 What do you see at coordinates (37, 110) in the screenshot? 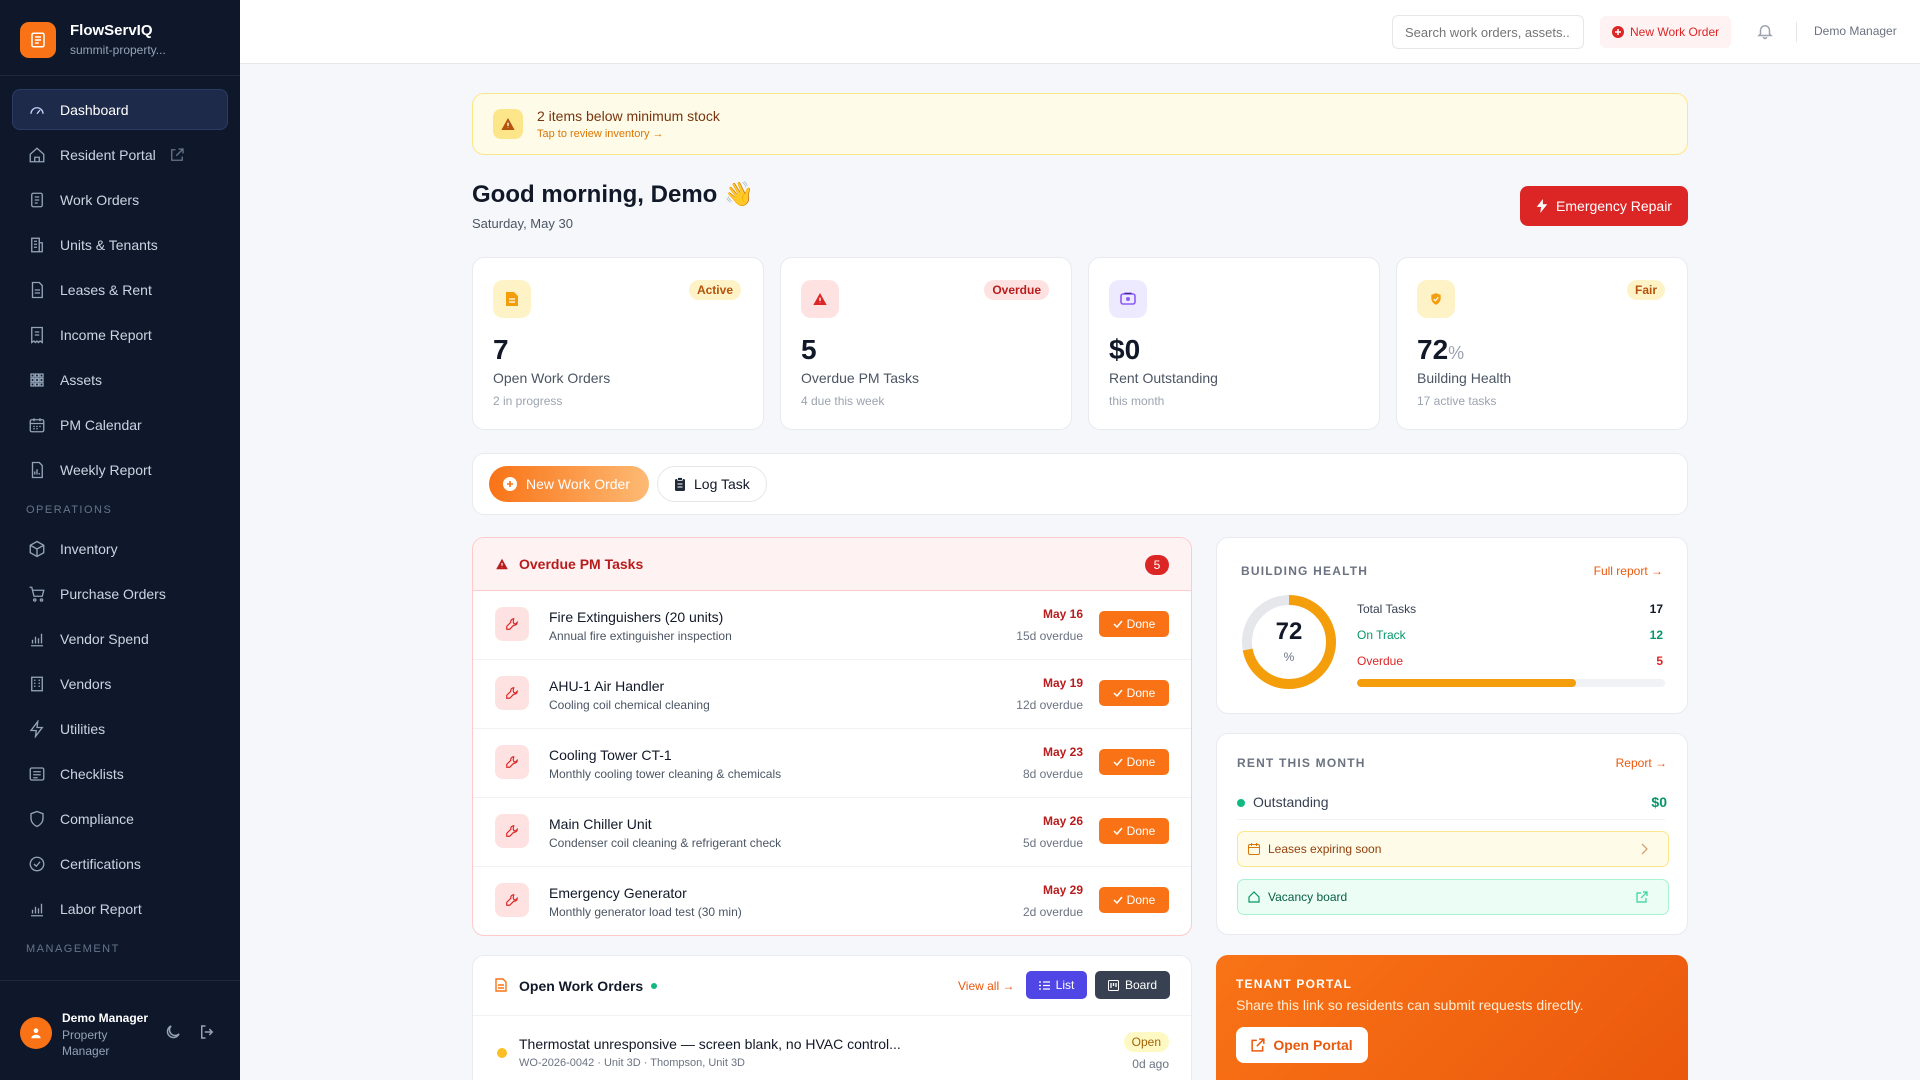
I see `gauge-icon` at bounding box center [37, 110].